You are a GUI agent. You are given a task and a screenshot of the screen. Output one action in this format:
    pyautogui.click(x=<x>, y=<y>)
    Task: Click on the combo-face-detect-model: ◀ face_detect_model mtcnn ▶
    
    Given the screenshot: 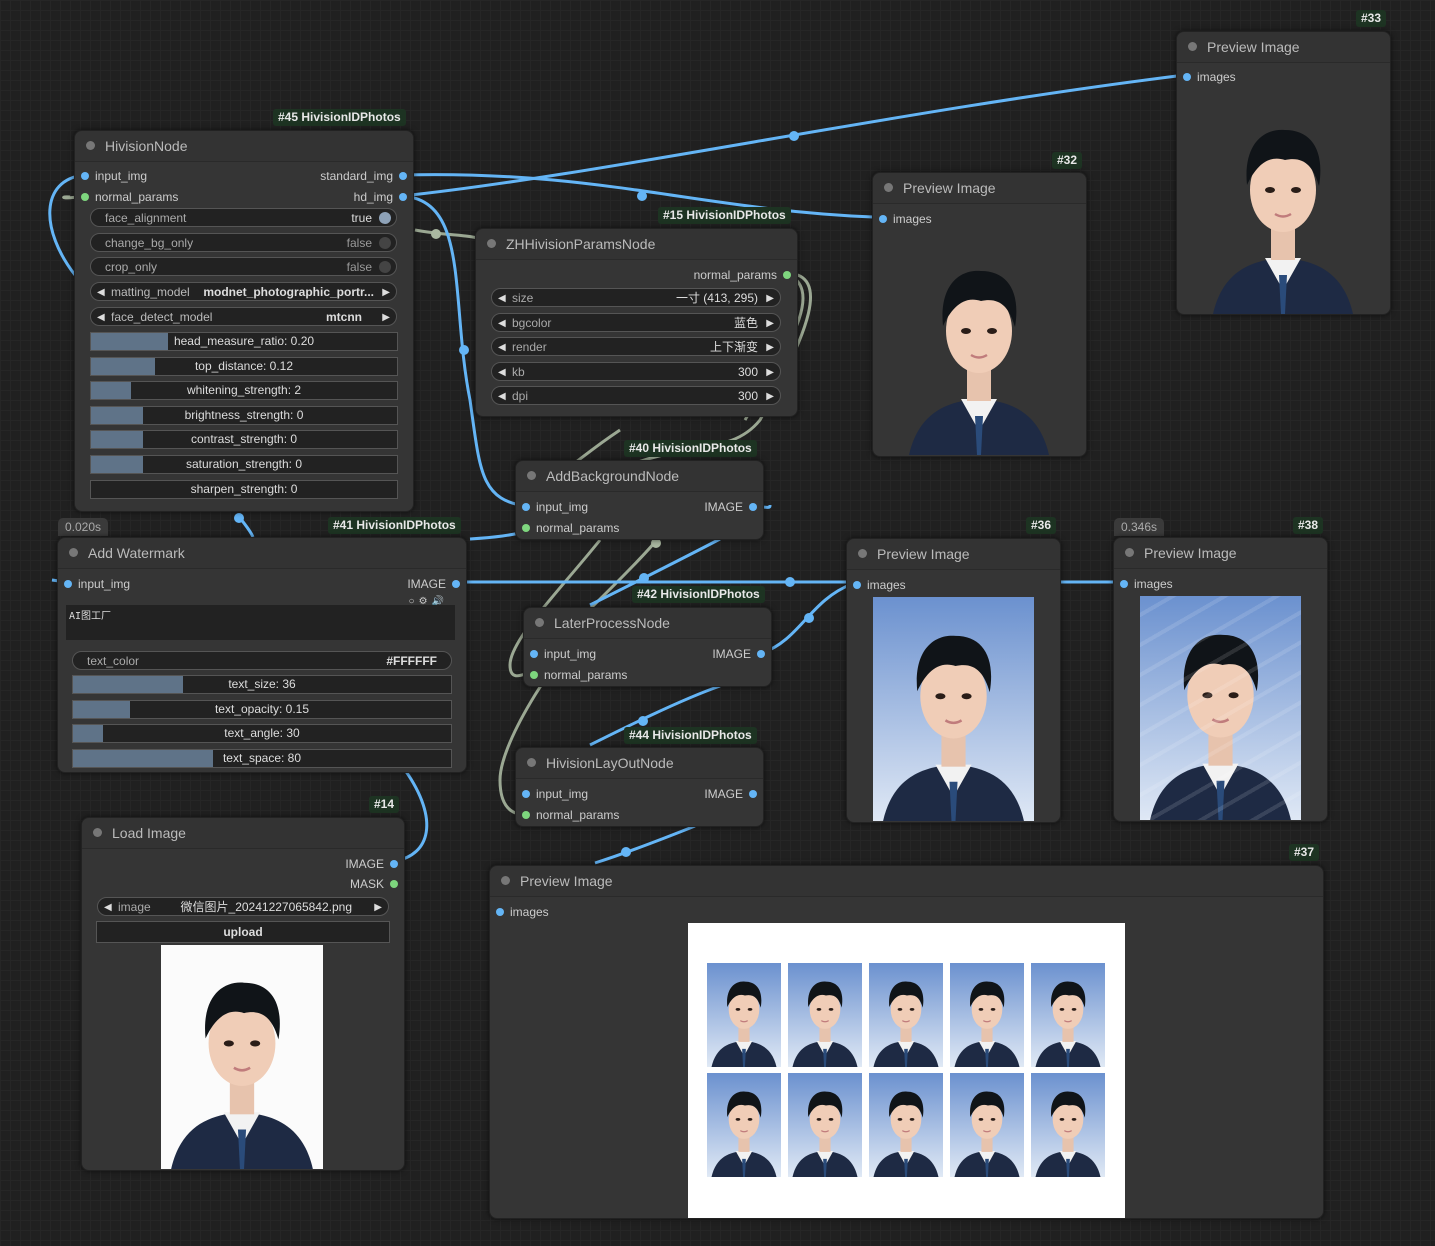 What is the action you would take?
    pyautogui.click(x=243, y=316)
    